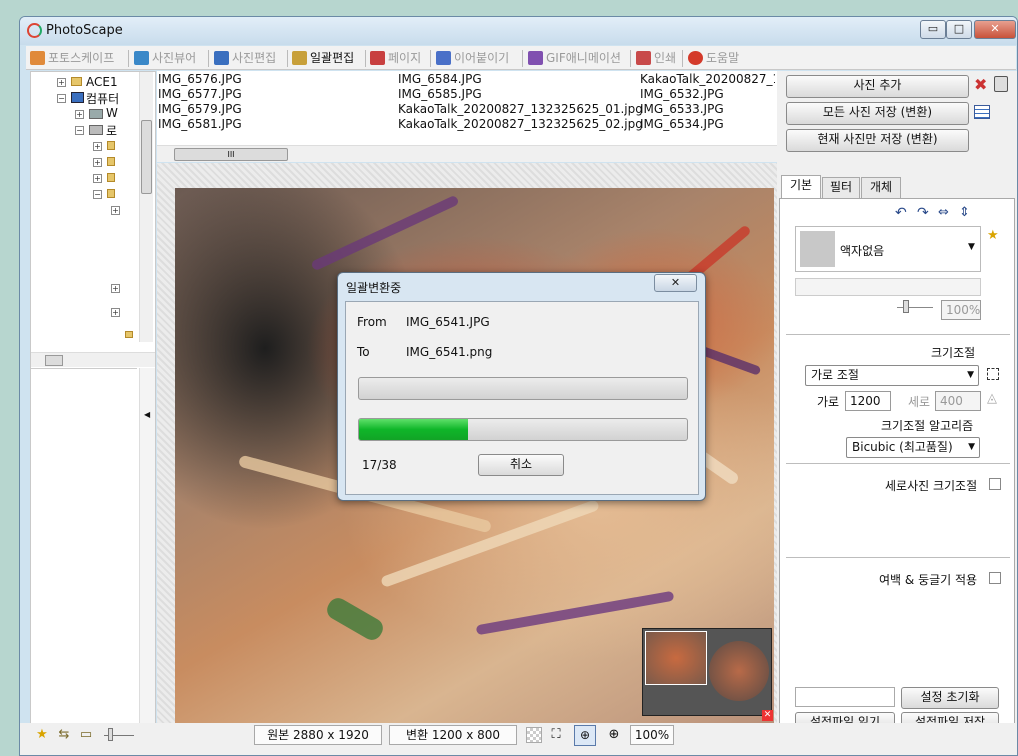 This screenshot has height=756, width=1018. I want to click on flip-vertical-icon: ⇕, so click(964, 212).